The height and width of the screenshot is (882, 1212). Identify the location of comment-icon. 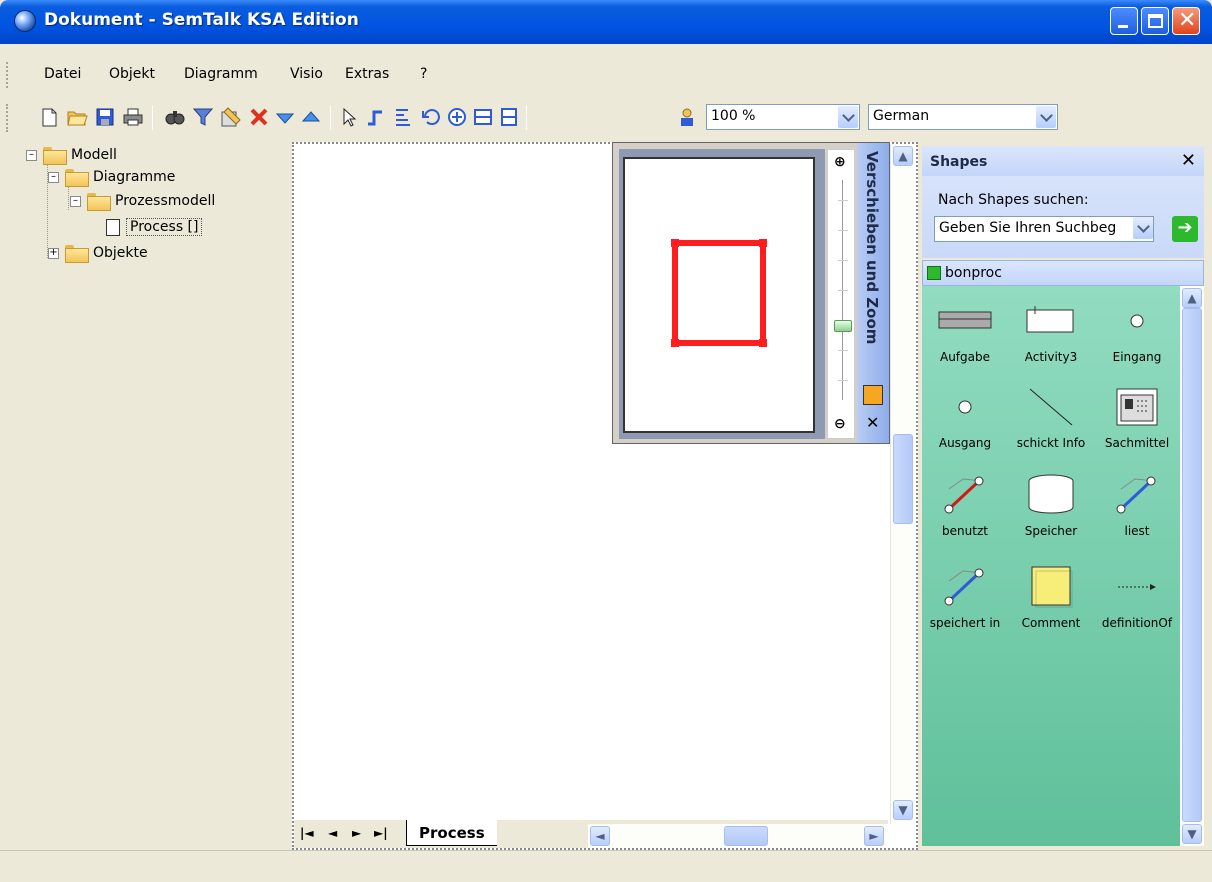
(1052, 587).